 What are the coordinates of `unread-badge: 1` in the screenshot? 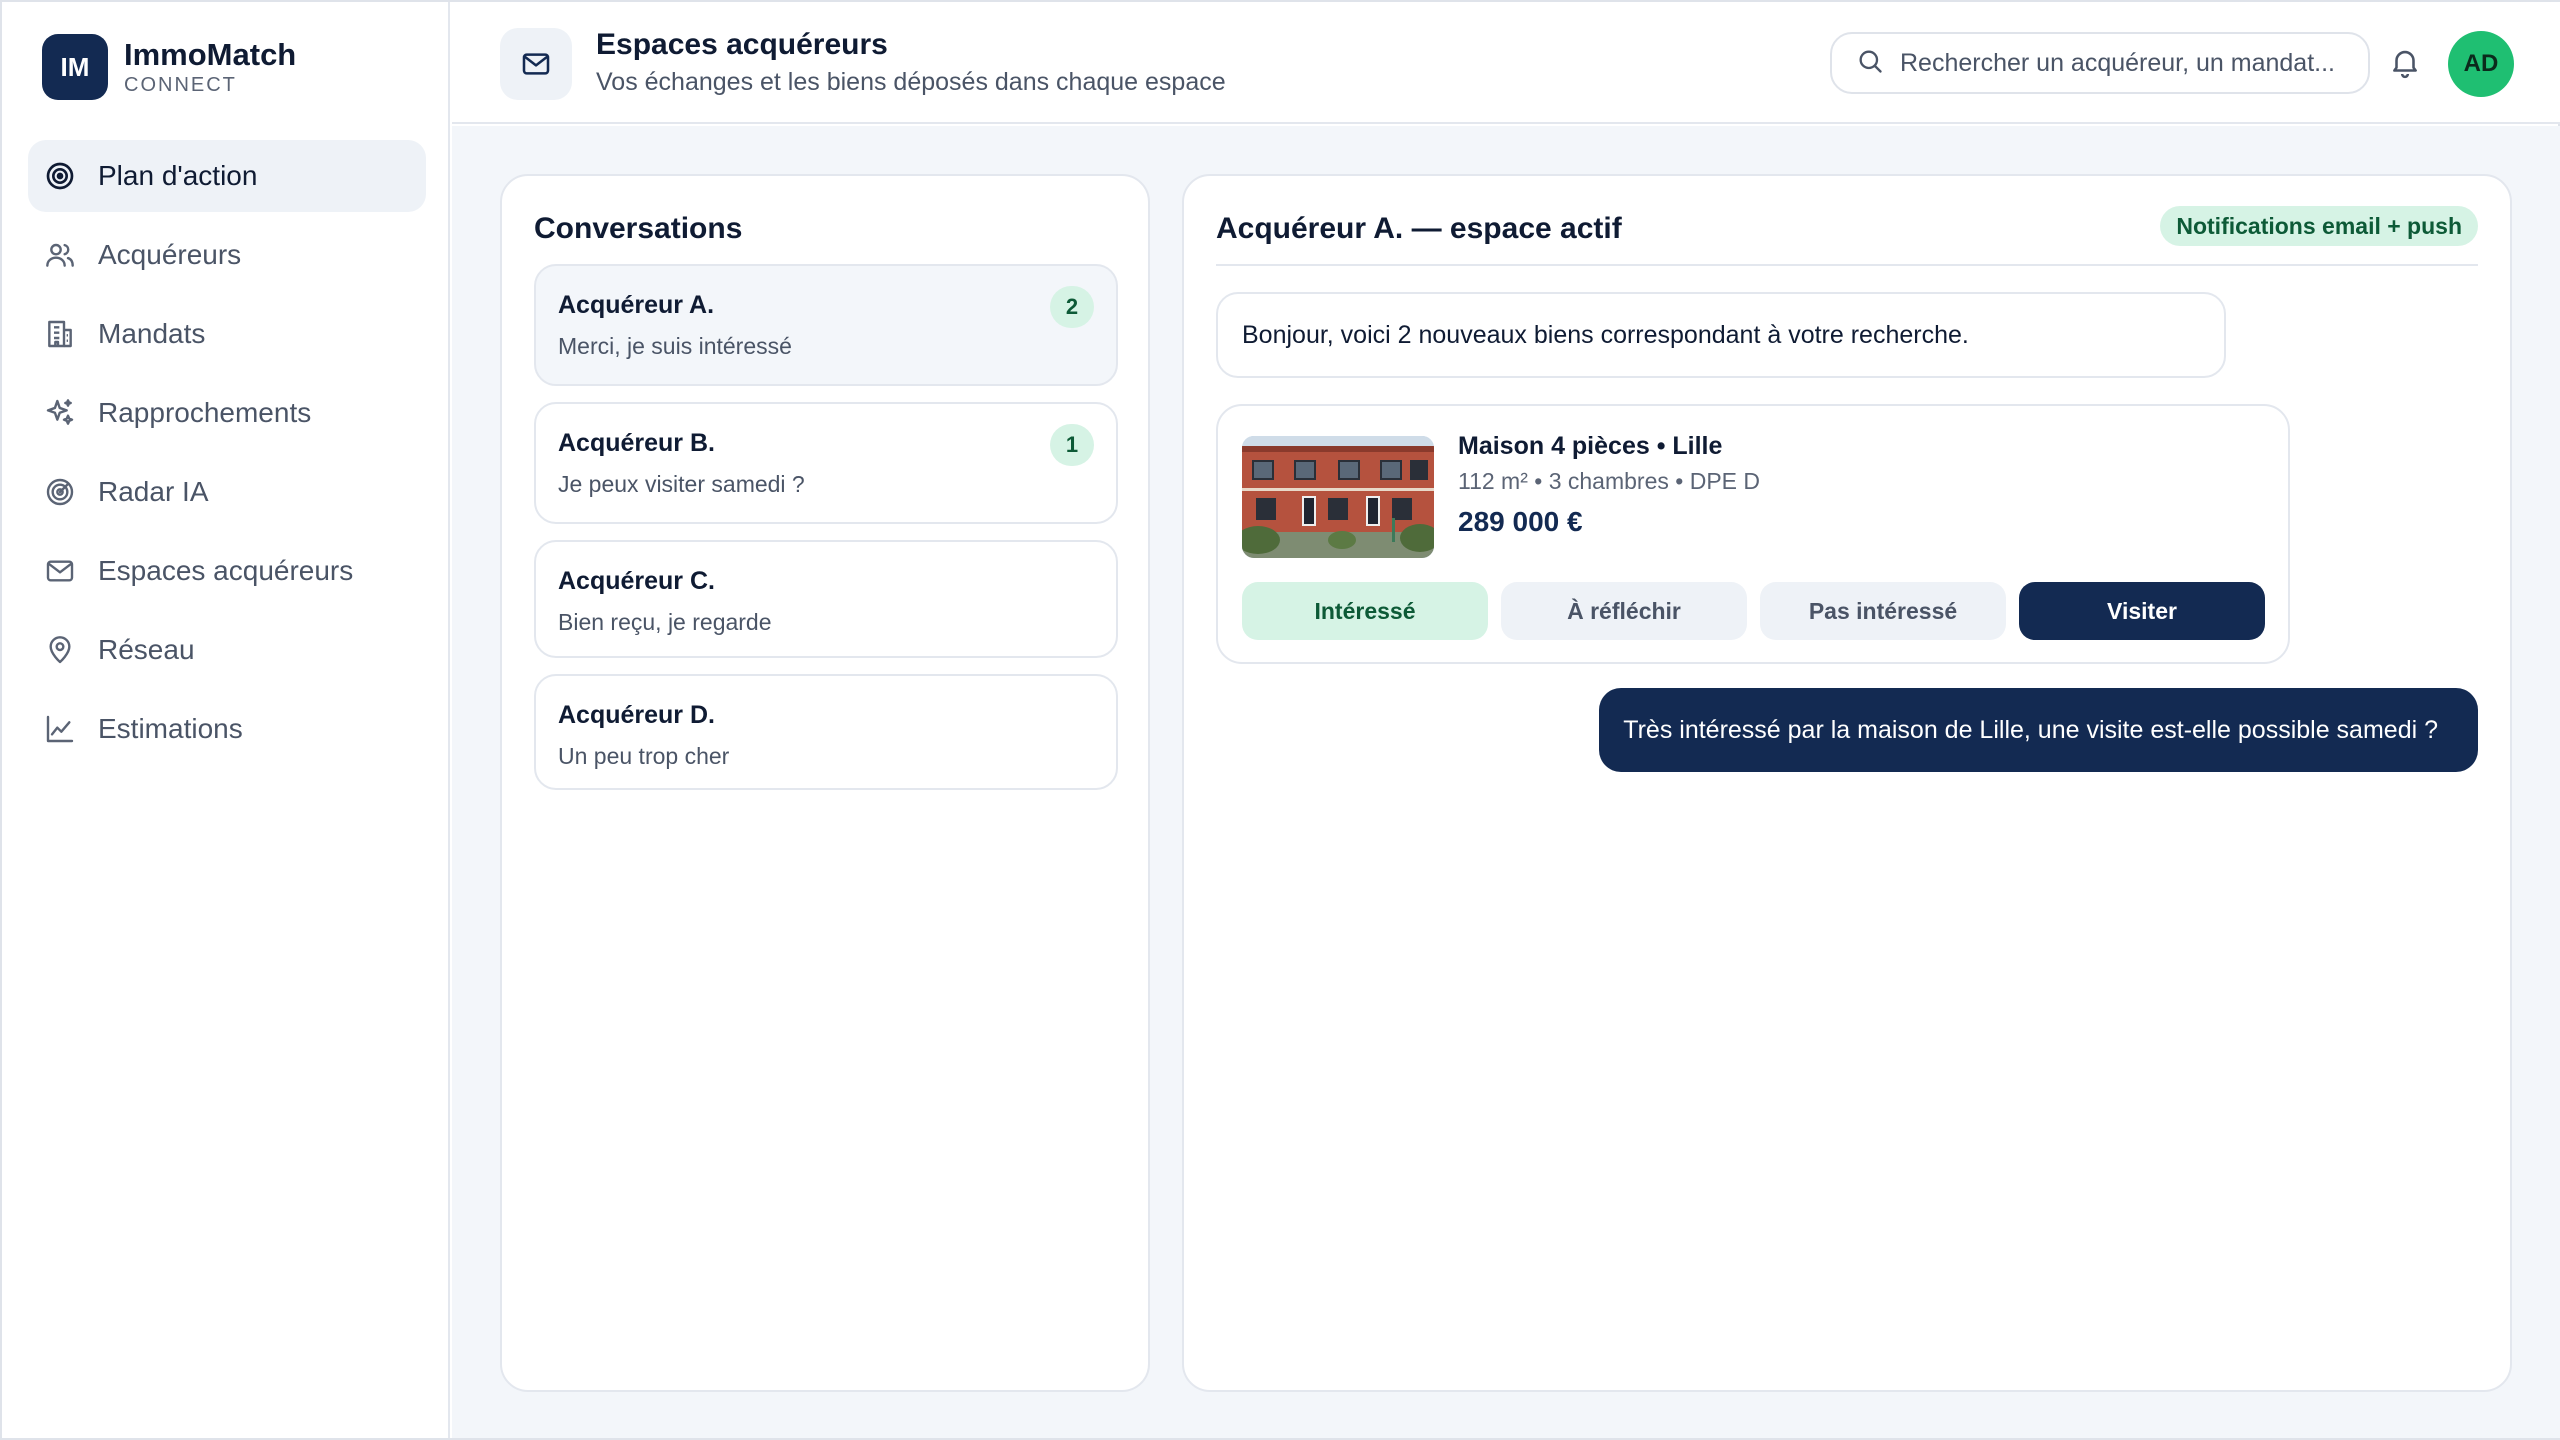 It's located at (1072, 445).